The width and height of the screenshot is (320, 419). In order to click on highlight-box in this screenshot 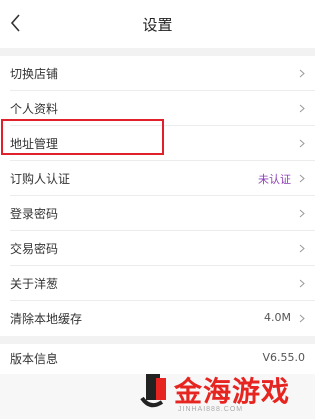, I will do `click(82, 137)`.